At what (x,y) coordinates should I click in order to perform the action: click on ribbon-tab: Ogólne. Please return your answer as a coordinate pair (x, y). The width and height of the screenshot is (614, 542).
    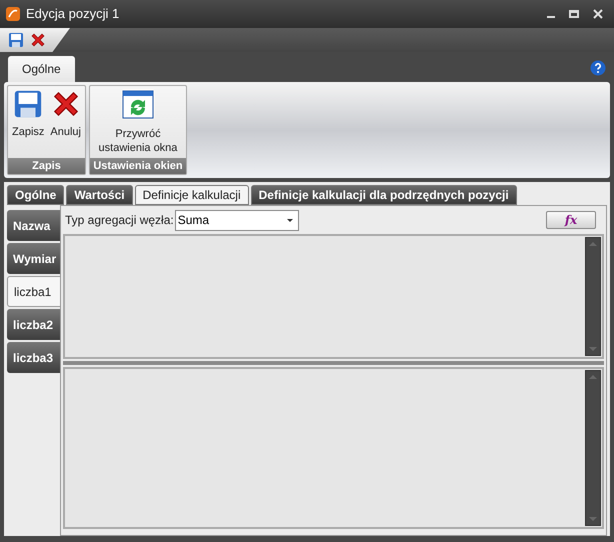
    Looking at the image, I should click on (41, 69).